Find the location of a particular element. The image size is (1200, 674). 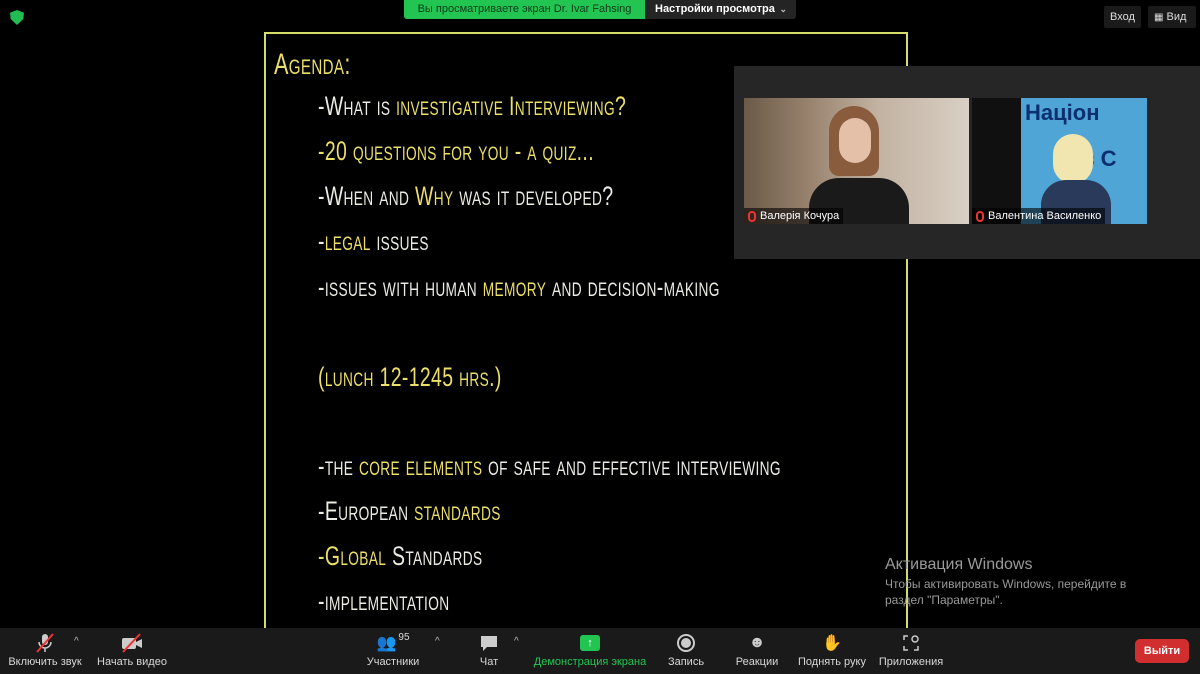

view-settings-button: Настройки просмотра ⌄ is located at coordinates (720, 9).